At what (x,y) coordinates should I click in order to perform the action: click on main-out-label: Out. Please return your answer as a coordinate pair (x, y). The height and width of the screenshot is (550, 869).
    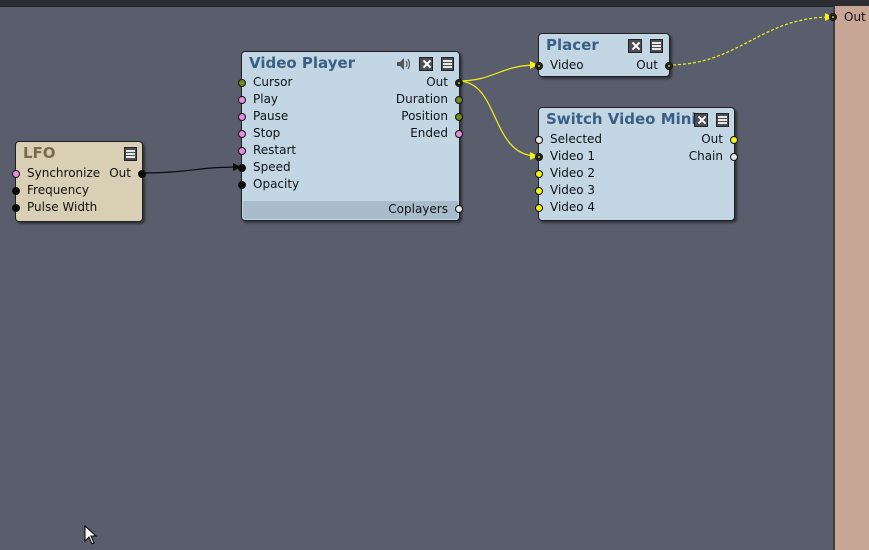
    Looking at the image, I should click on (855, 17).